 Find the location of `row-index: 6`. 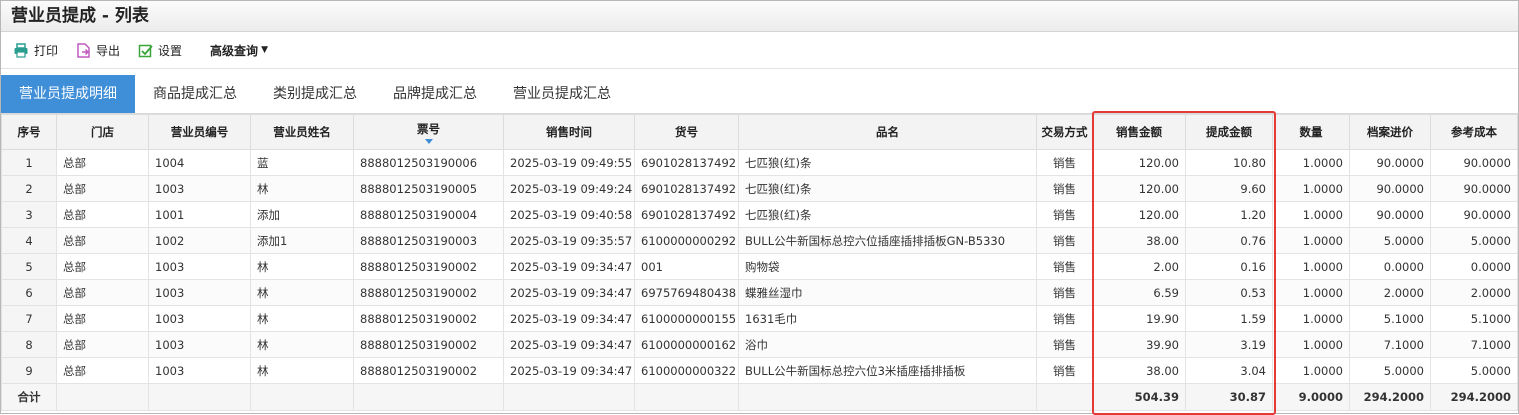

row-index: 6 is located at coordinates (29, 292).